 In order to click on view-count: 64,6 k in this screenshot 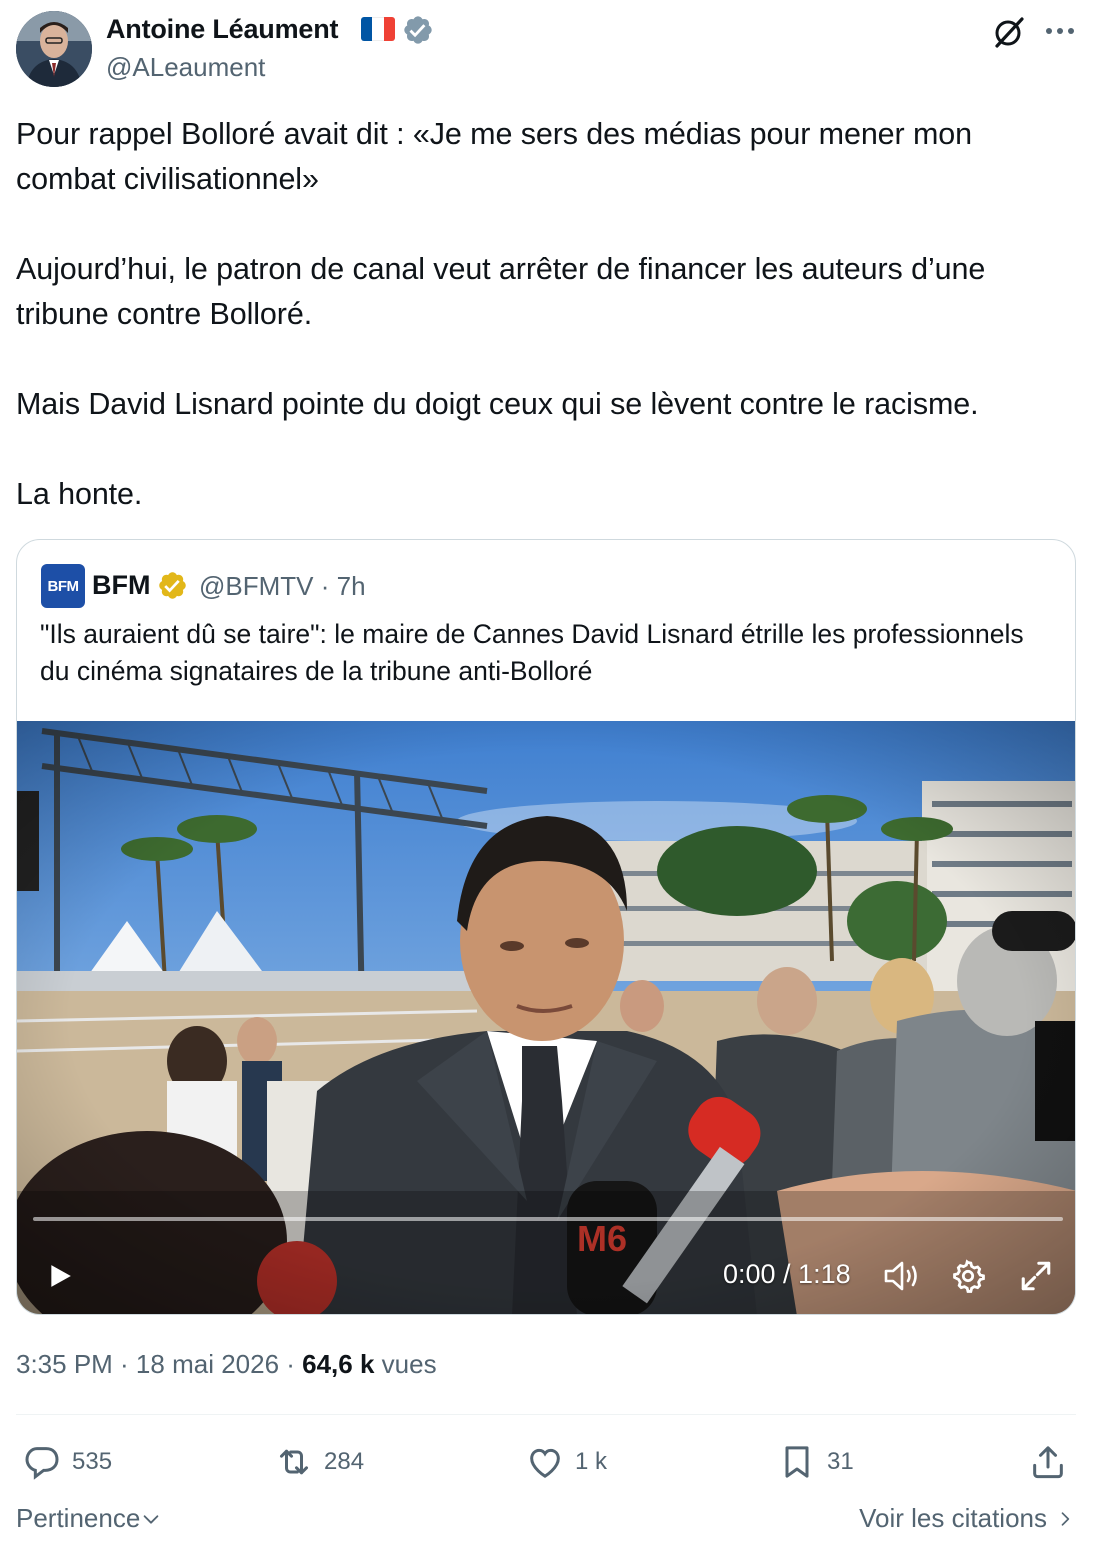, I will do `click(338, 1364)`.